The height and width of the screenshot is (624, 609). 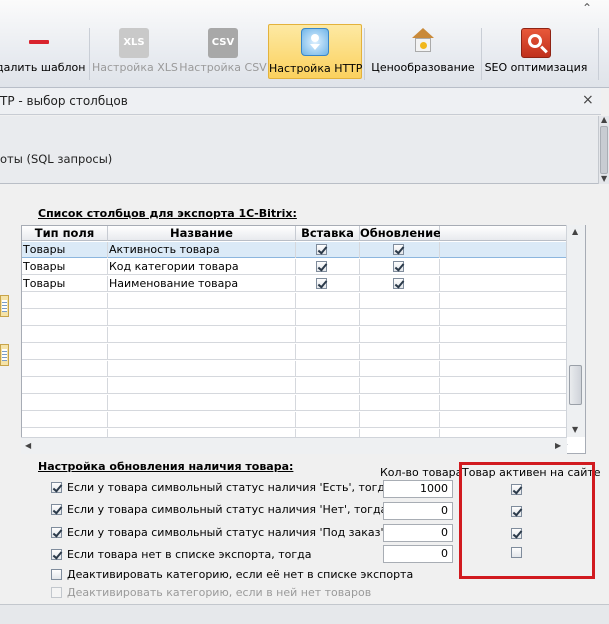 I want to click on seo-optimization-button: SEO оптимизация, so click(x=536, y=53).